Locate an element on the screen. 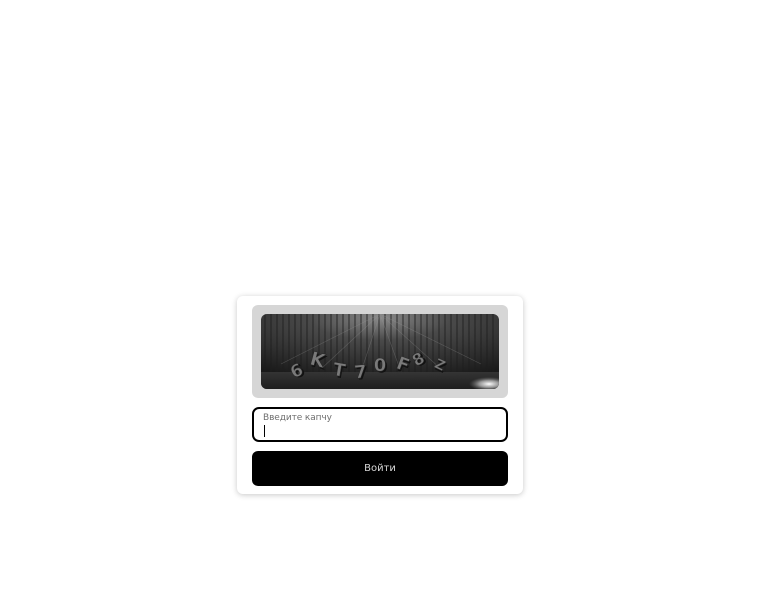 The width and height of the screenshot is (760, 600). captcha-field: Введите капчу is located at coordinates (380, 424).